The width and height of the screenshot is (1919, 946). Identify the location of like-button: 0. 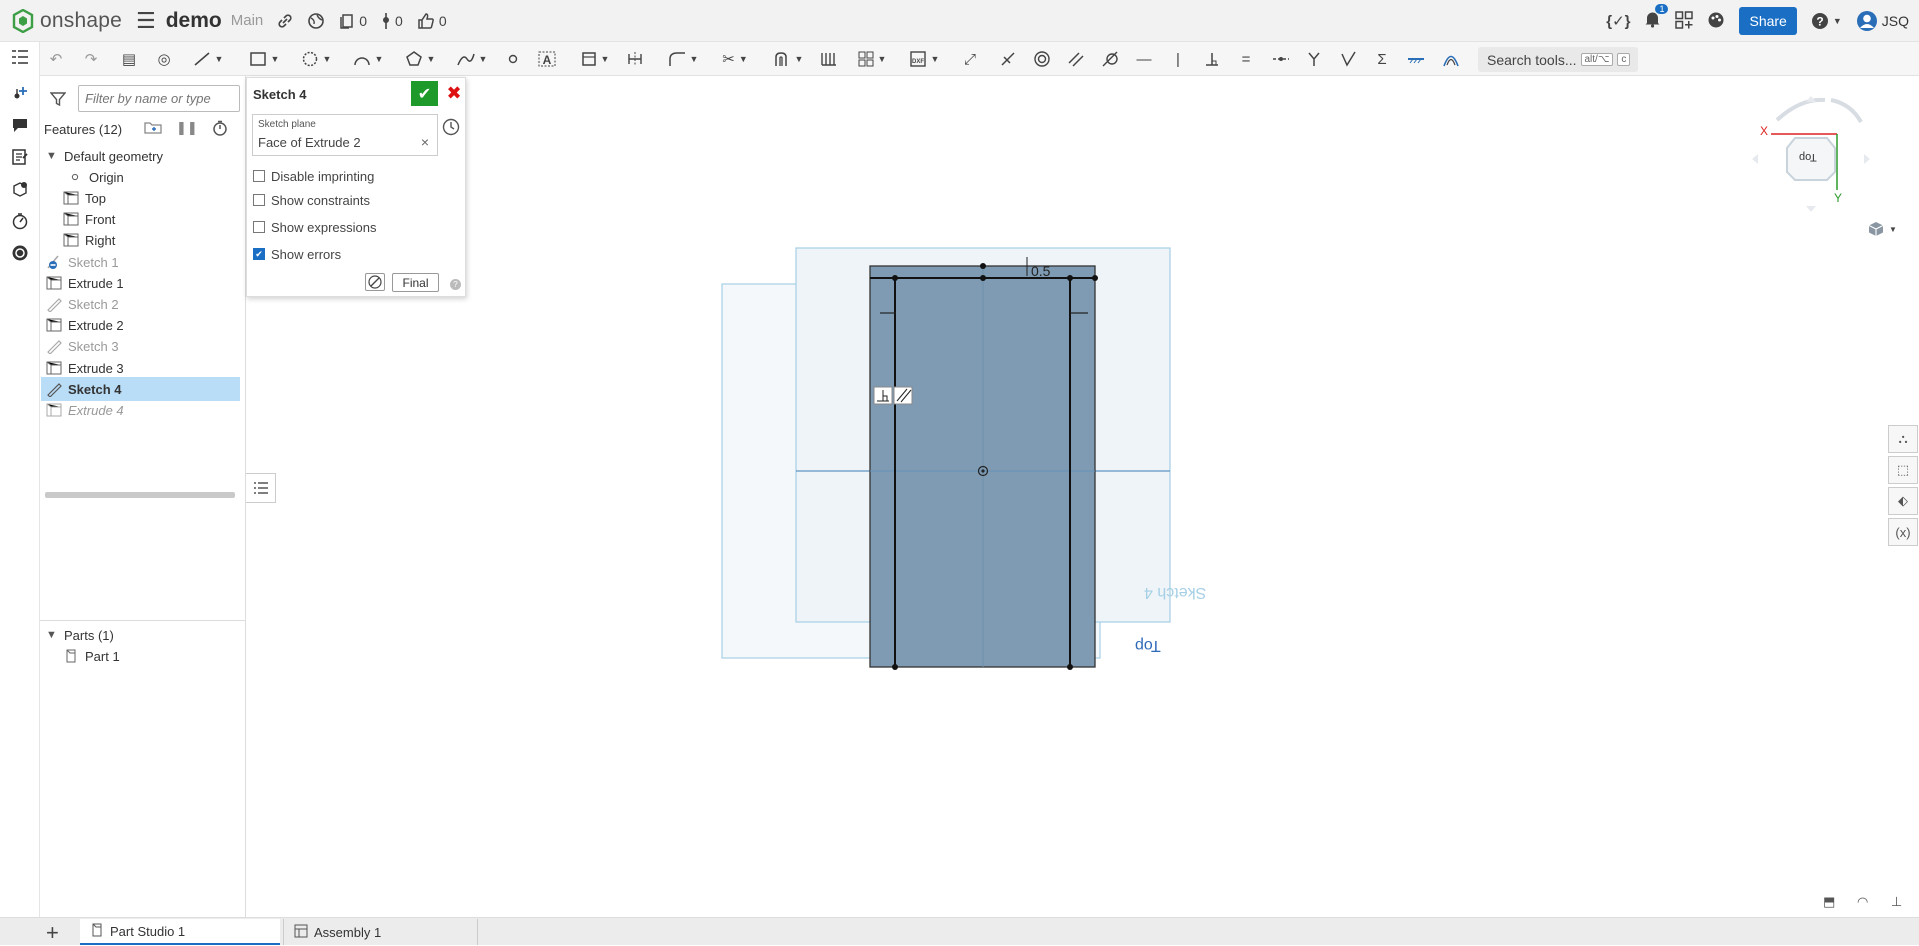
(432, 21).